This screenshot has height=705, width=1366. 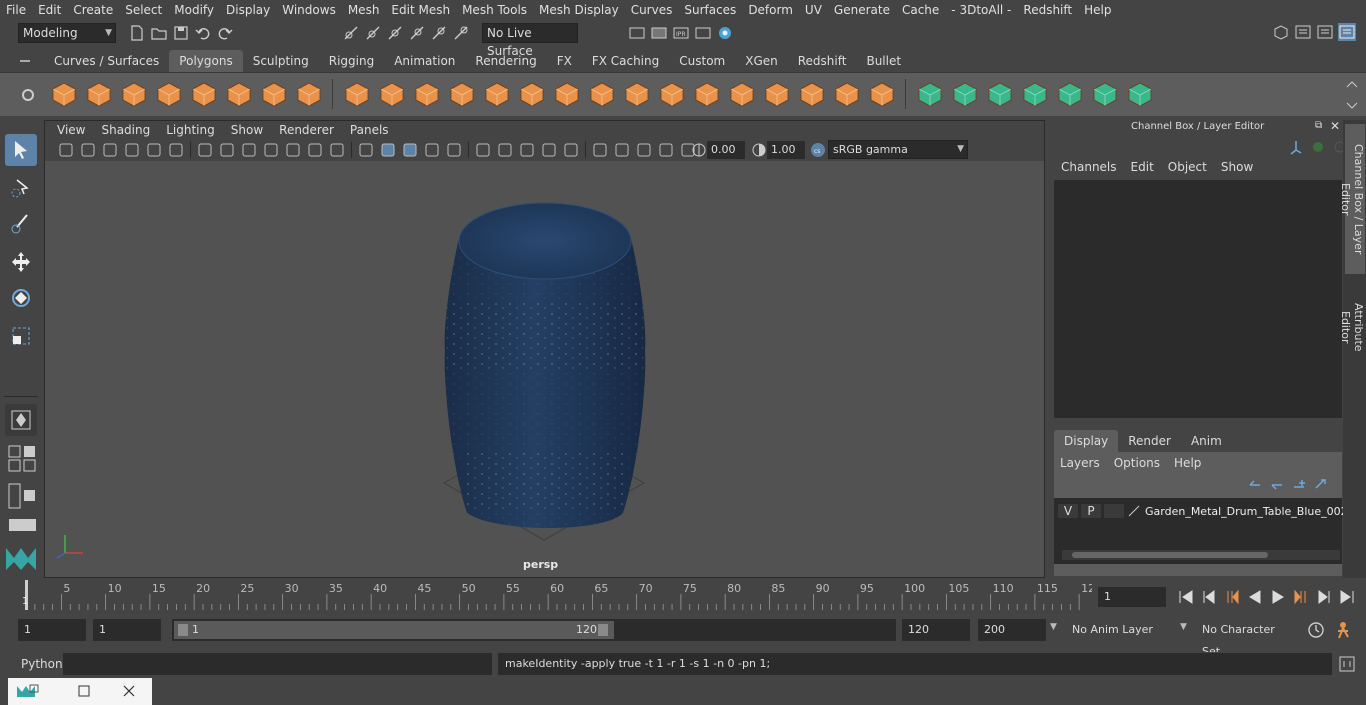 What do you see at coordinates (366, 150) in the screenshot?
I see `wireframe-icon` at bounding box center [366, 150].